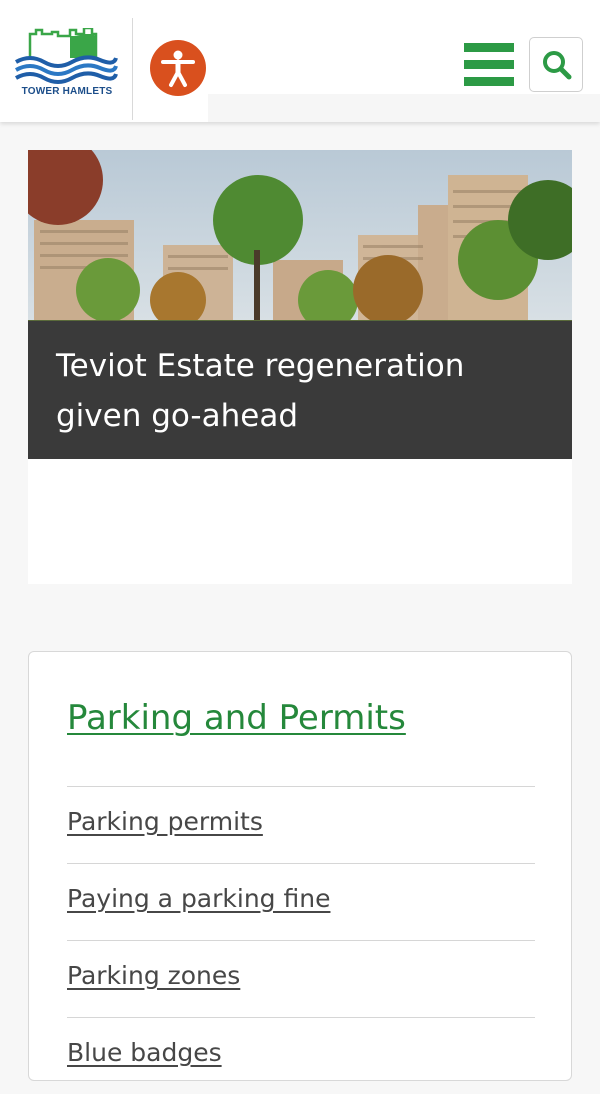 The height and width of the screenshot is (1094, 600). I want to click on list-item: Parking permits, so click(301, 824).